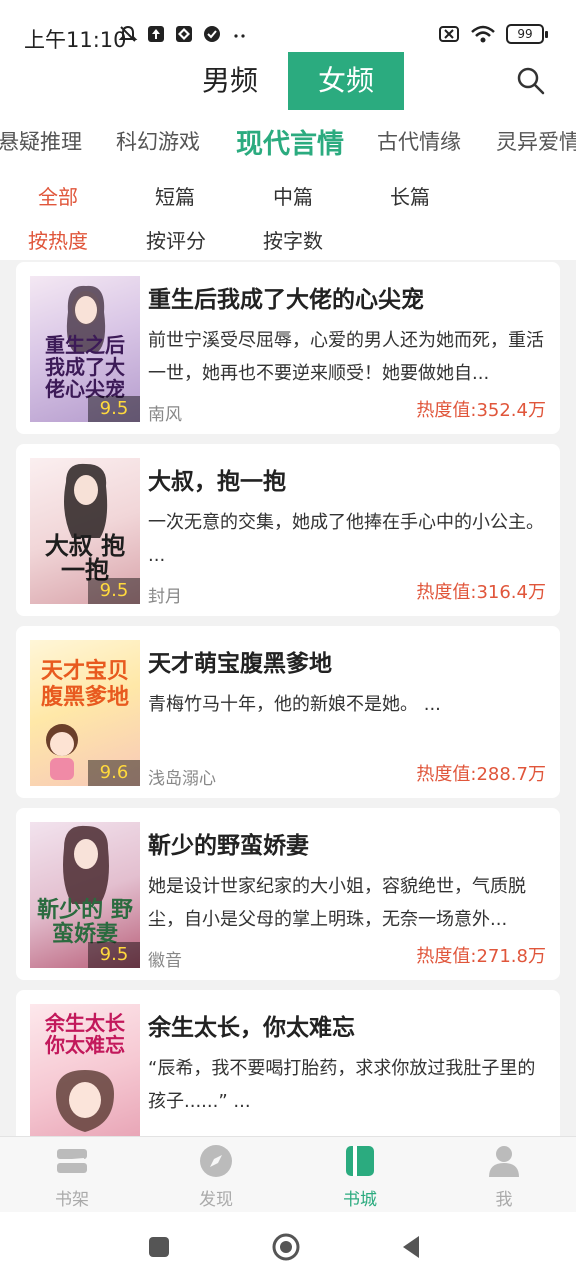 Image resolution: width=576 pixels, height=1280 pixels. I want to click on home-icon, so click(286, 1247).